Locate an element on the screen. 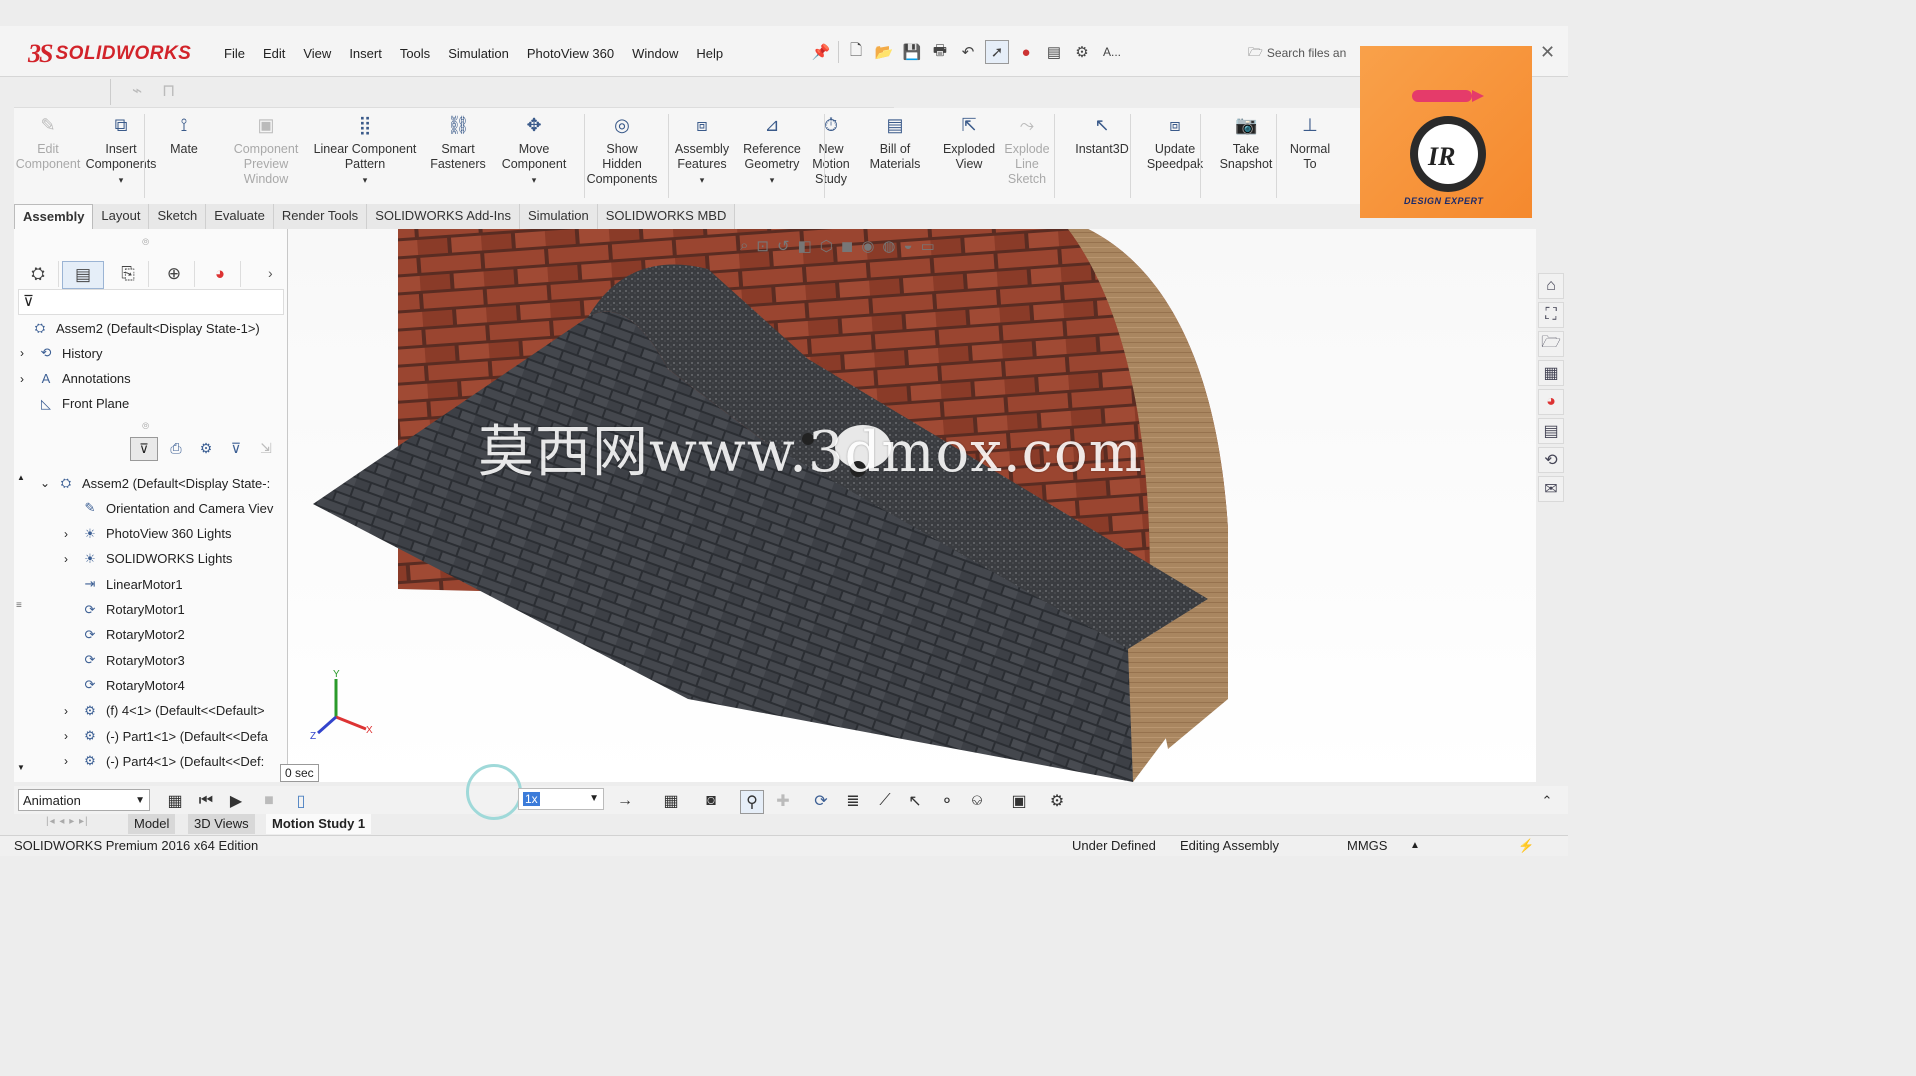 The image size is (1916, 1076). command-instant3d: ↖ Instant3D is located at coordinates (1102, 132).